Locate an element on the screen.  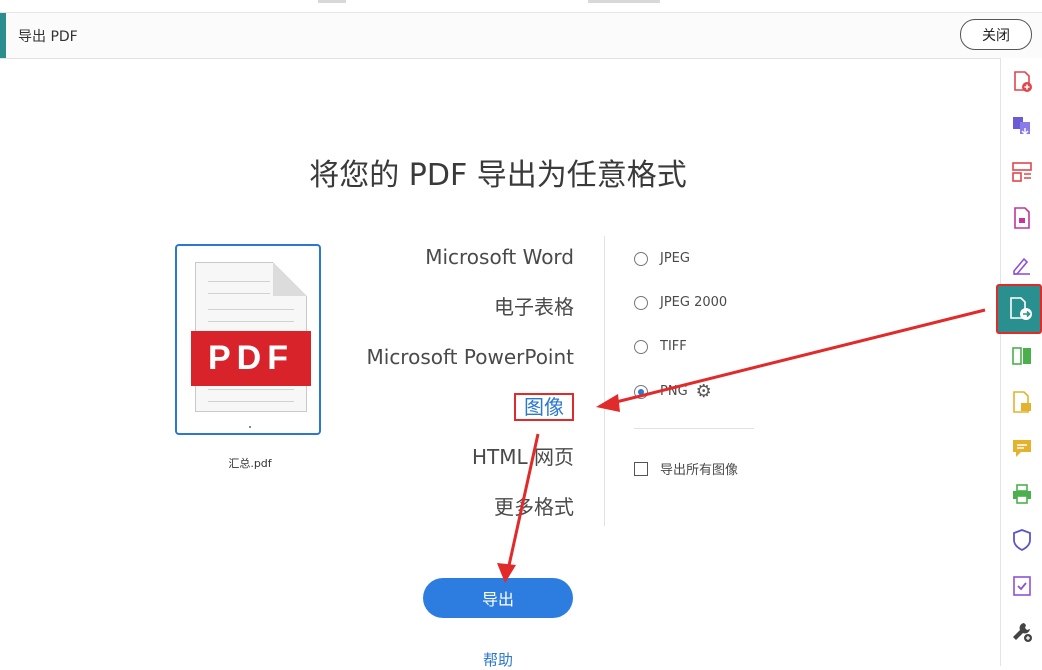
option-jpeg2000: JPEG 2000 is located at coordinates (680, 302).